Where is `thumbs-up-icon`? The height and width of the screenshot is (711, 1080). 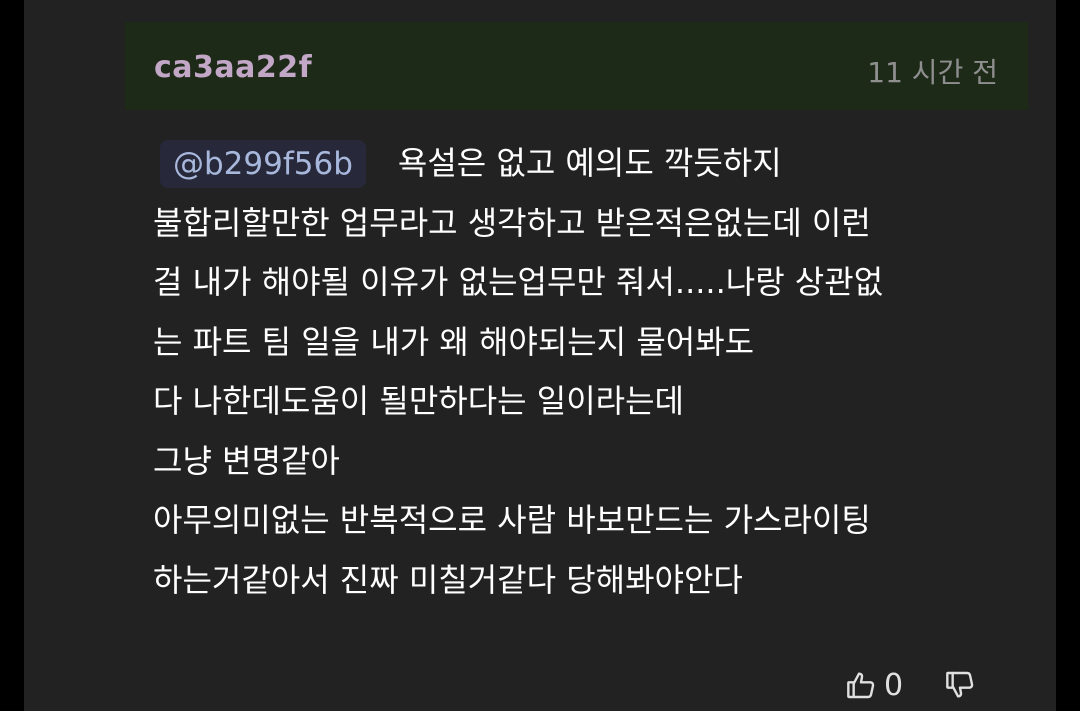 thumbs-up-icon is located at coordinates (861, 685).